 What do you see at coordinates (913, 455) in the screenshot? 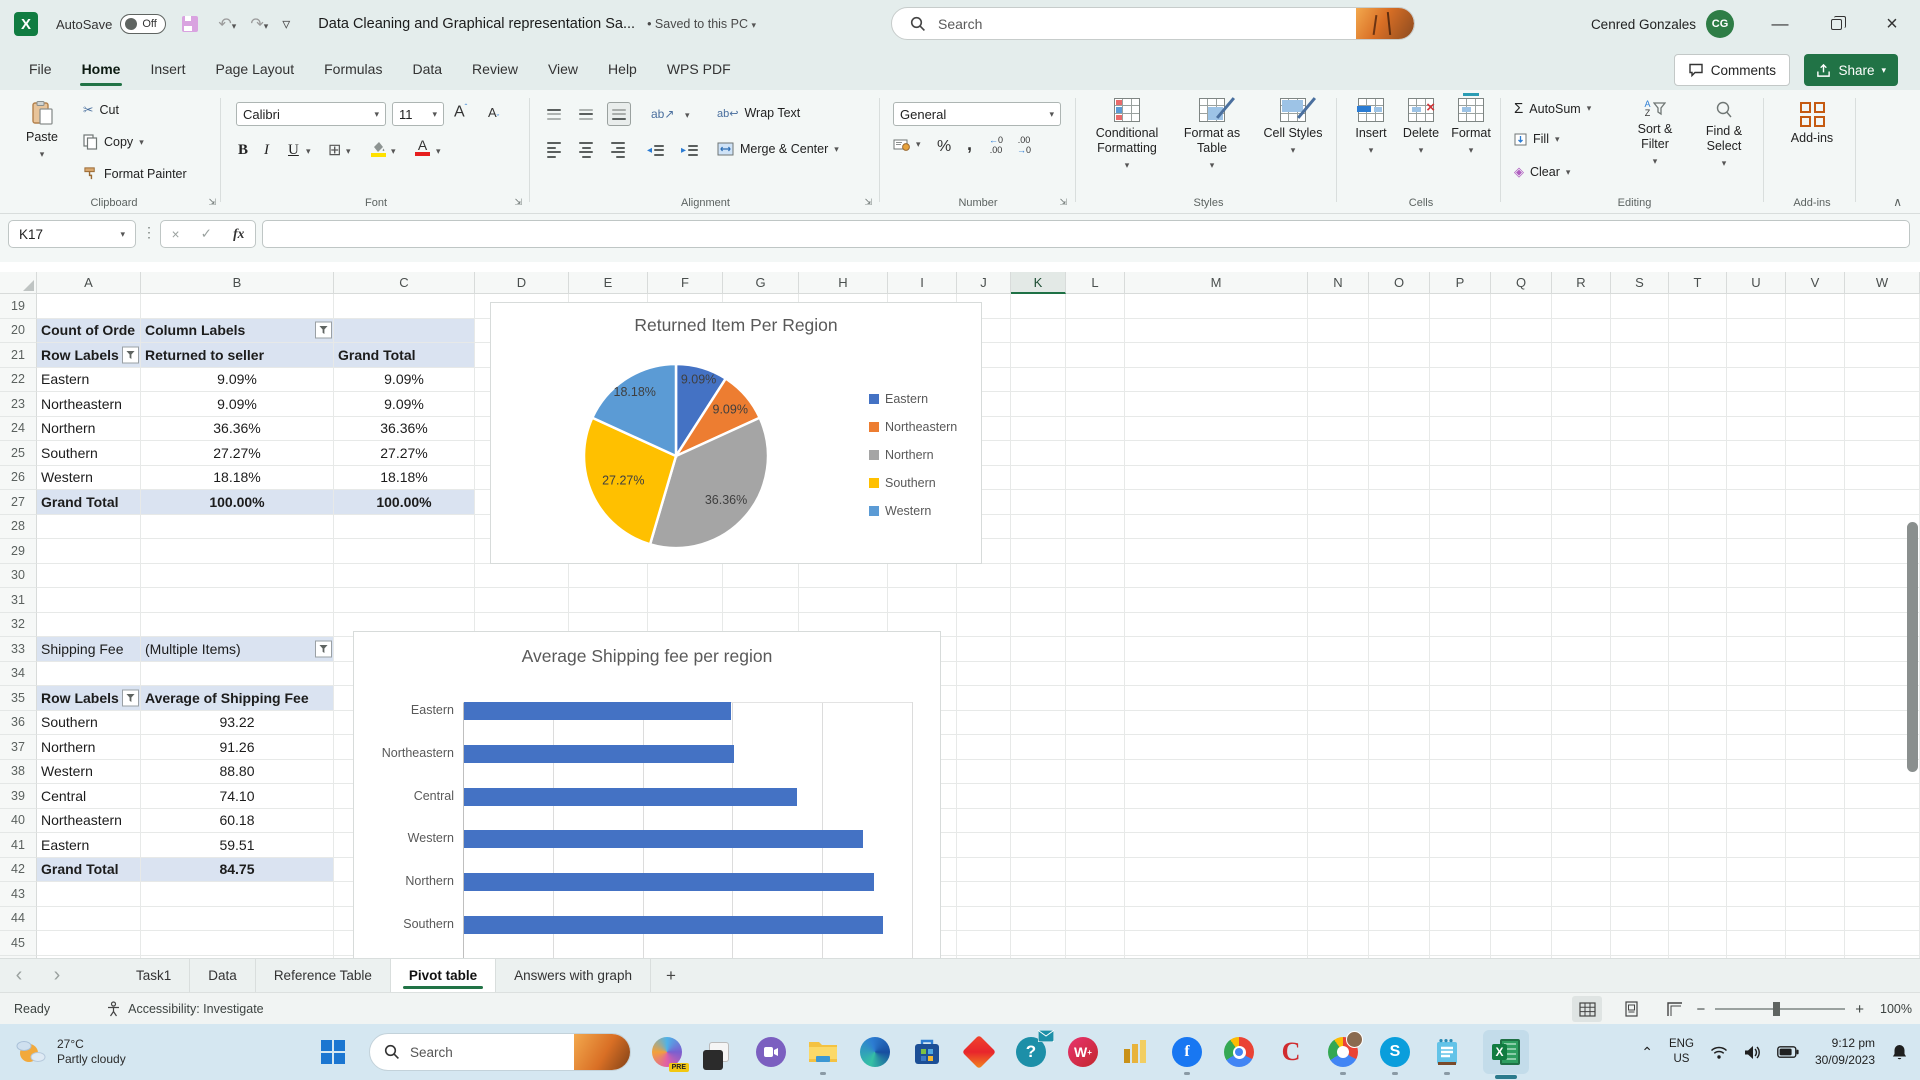
I see `legend-item-northern: Northern` at bounding box center [913, 455].